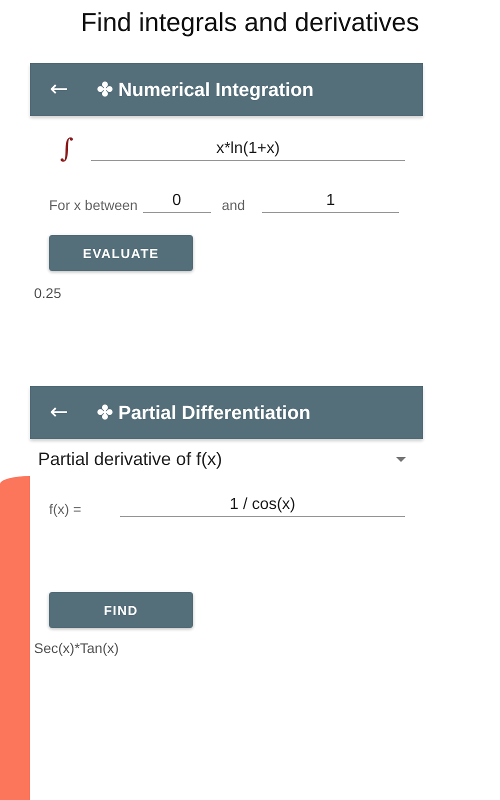  I want to click on mode-dropdown: Partial derivative of f(x), so click(222, 459).